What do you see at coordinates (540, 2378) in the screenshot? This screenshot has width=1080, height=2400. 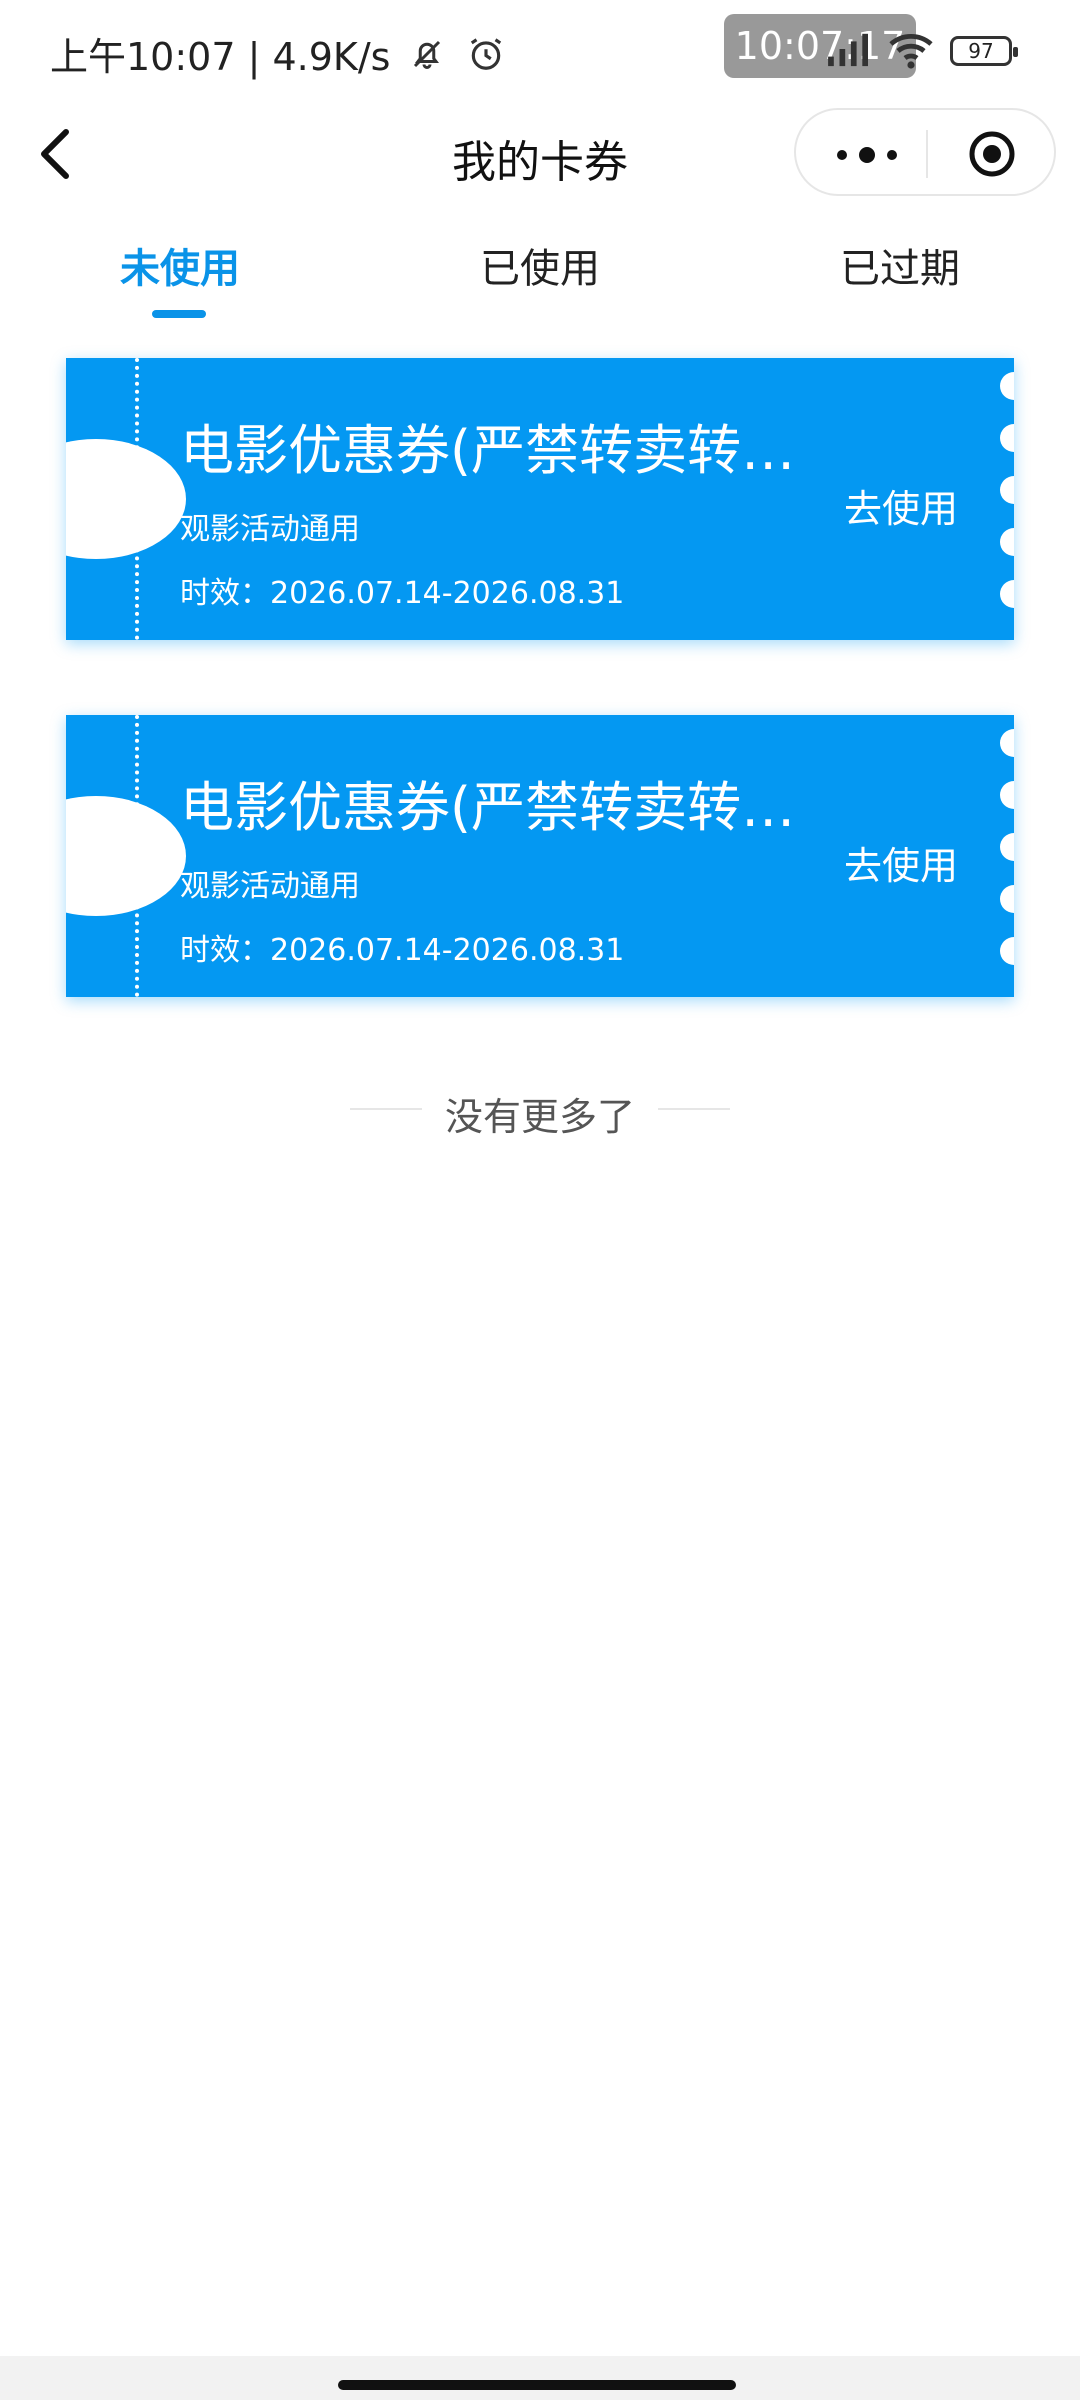 I see `gesture-bar` at bounding box center [540, 2378].